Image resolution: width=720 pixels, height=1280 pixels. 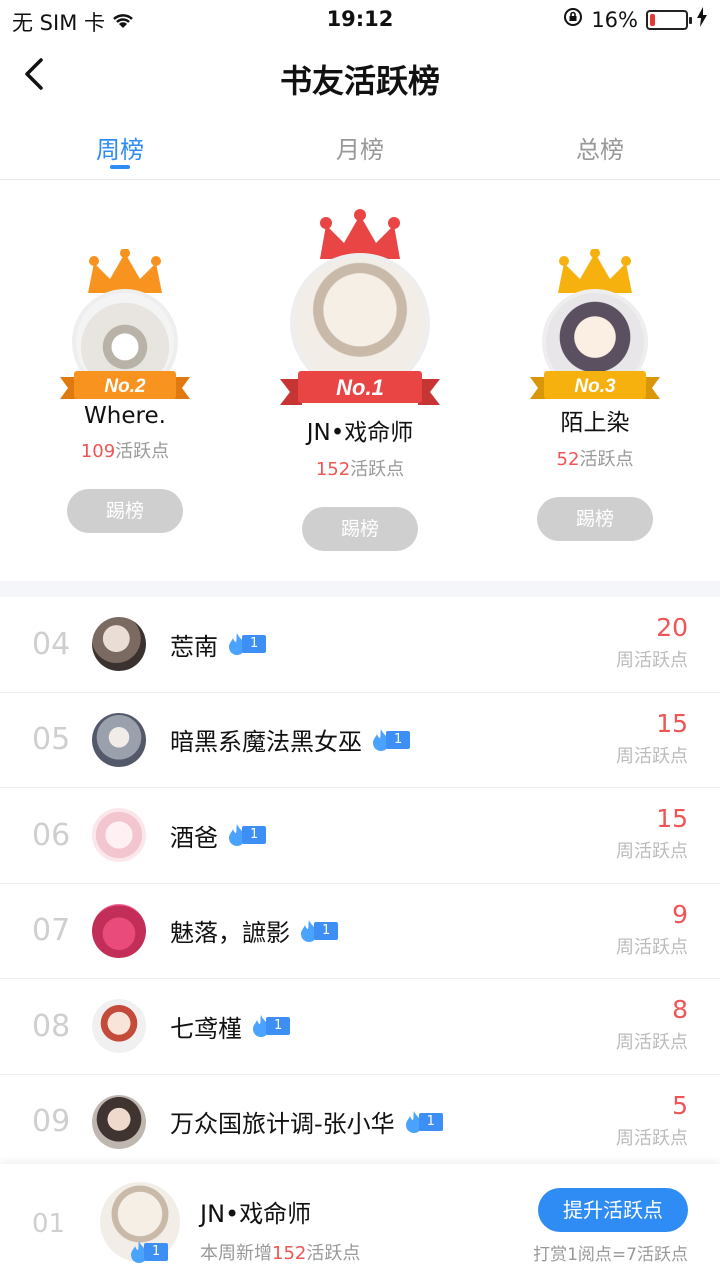 What do you see at coordinates (595, 459) in the screenshot?
I see `winner-points: 52活跃点` at bounding box center [595, 459].